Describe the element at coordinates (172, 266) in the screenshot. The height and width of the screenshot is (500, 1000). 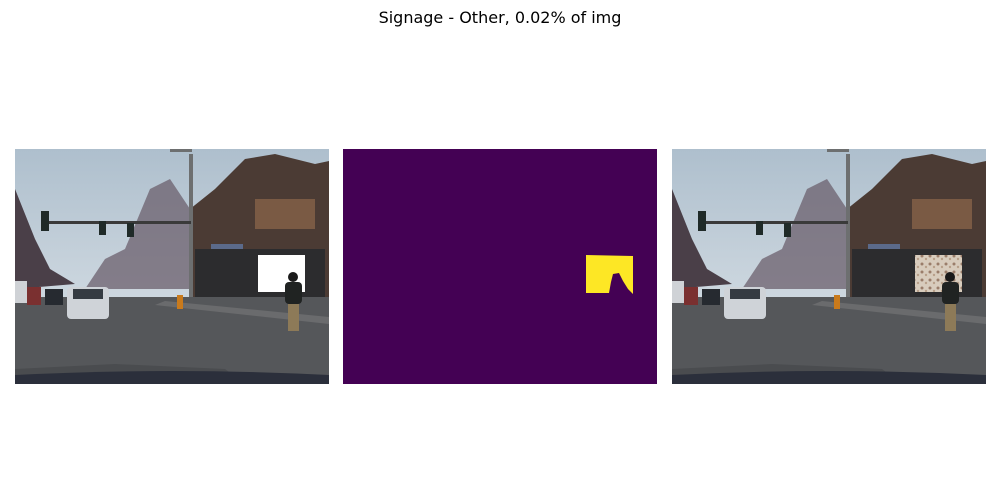
I see `masked-street-image` at that location.